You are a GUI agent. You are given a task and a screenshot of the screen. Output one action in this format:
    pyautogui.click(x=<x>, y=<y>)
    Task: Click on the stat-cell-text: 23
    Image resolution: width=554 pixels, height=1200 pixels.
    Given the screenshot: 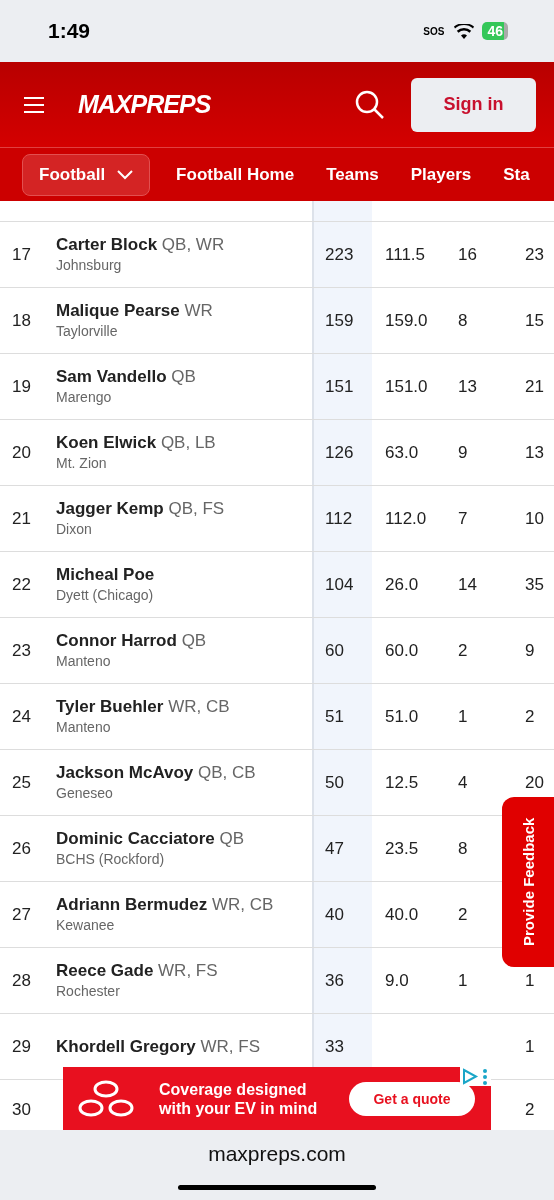 What is the action you would take?
    pyautogui.click(x=534, y=254)
    